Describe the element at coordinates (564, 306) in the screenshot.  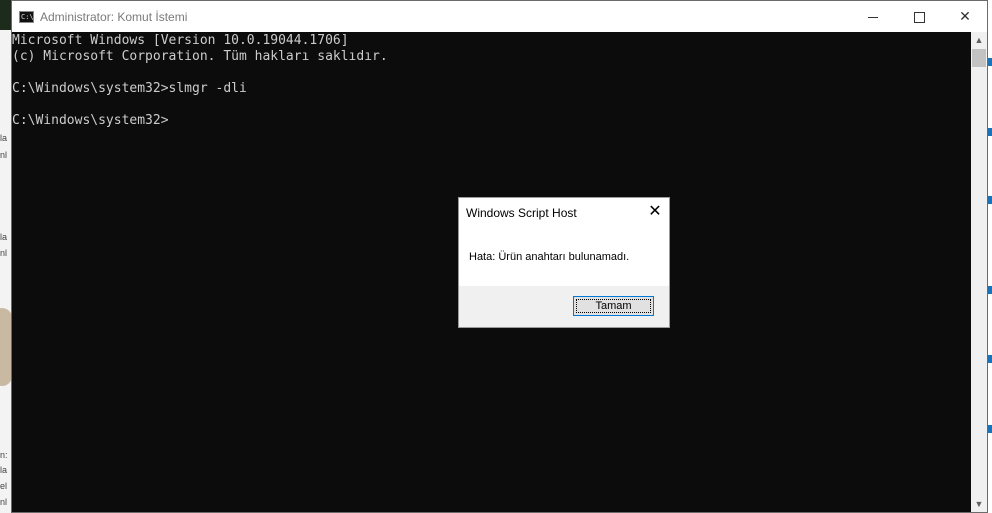
I see `dialog-footer: Tamam` at that location.